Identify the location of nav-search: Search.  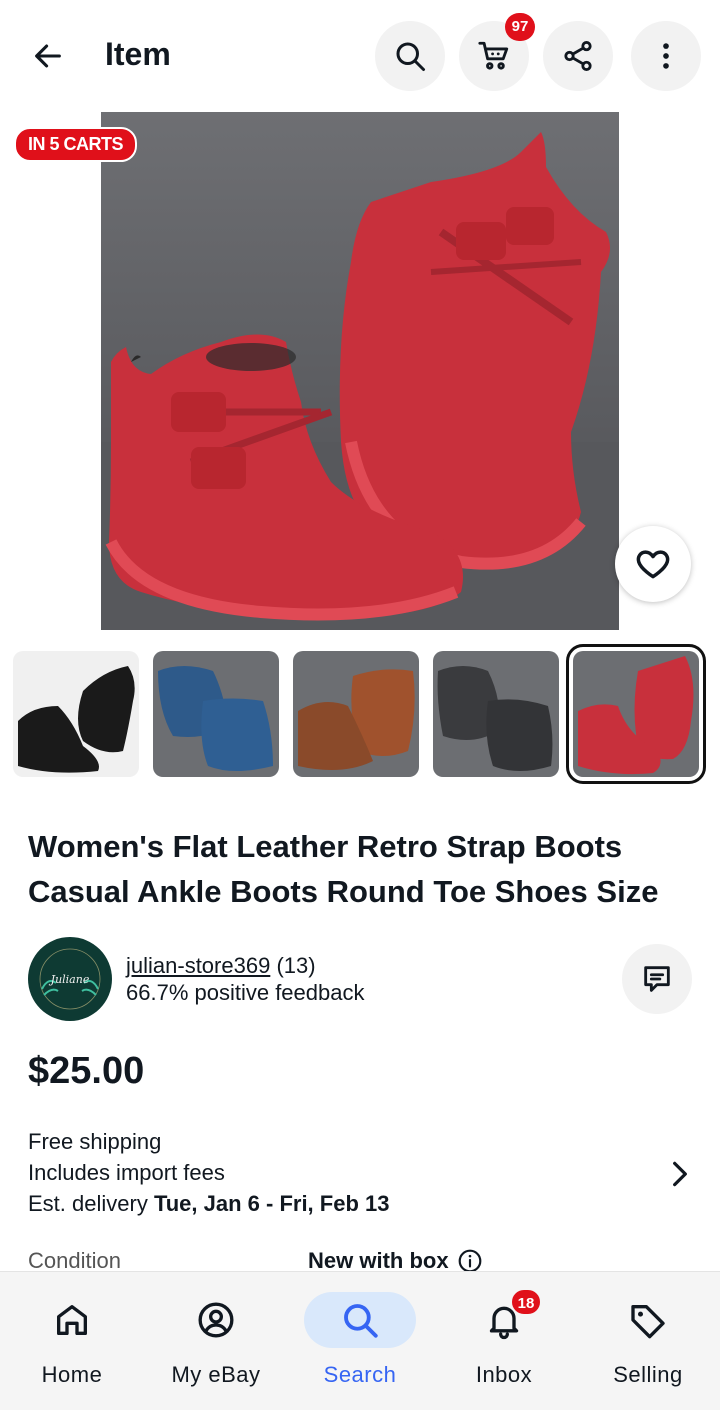
(360, 1341).